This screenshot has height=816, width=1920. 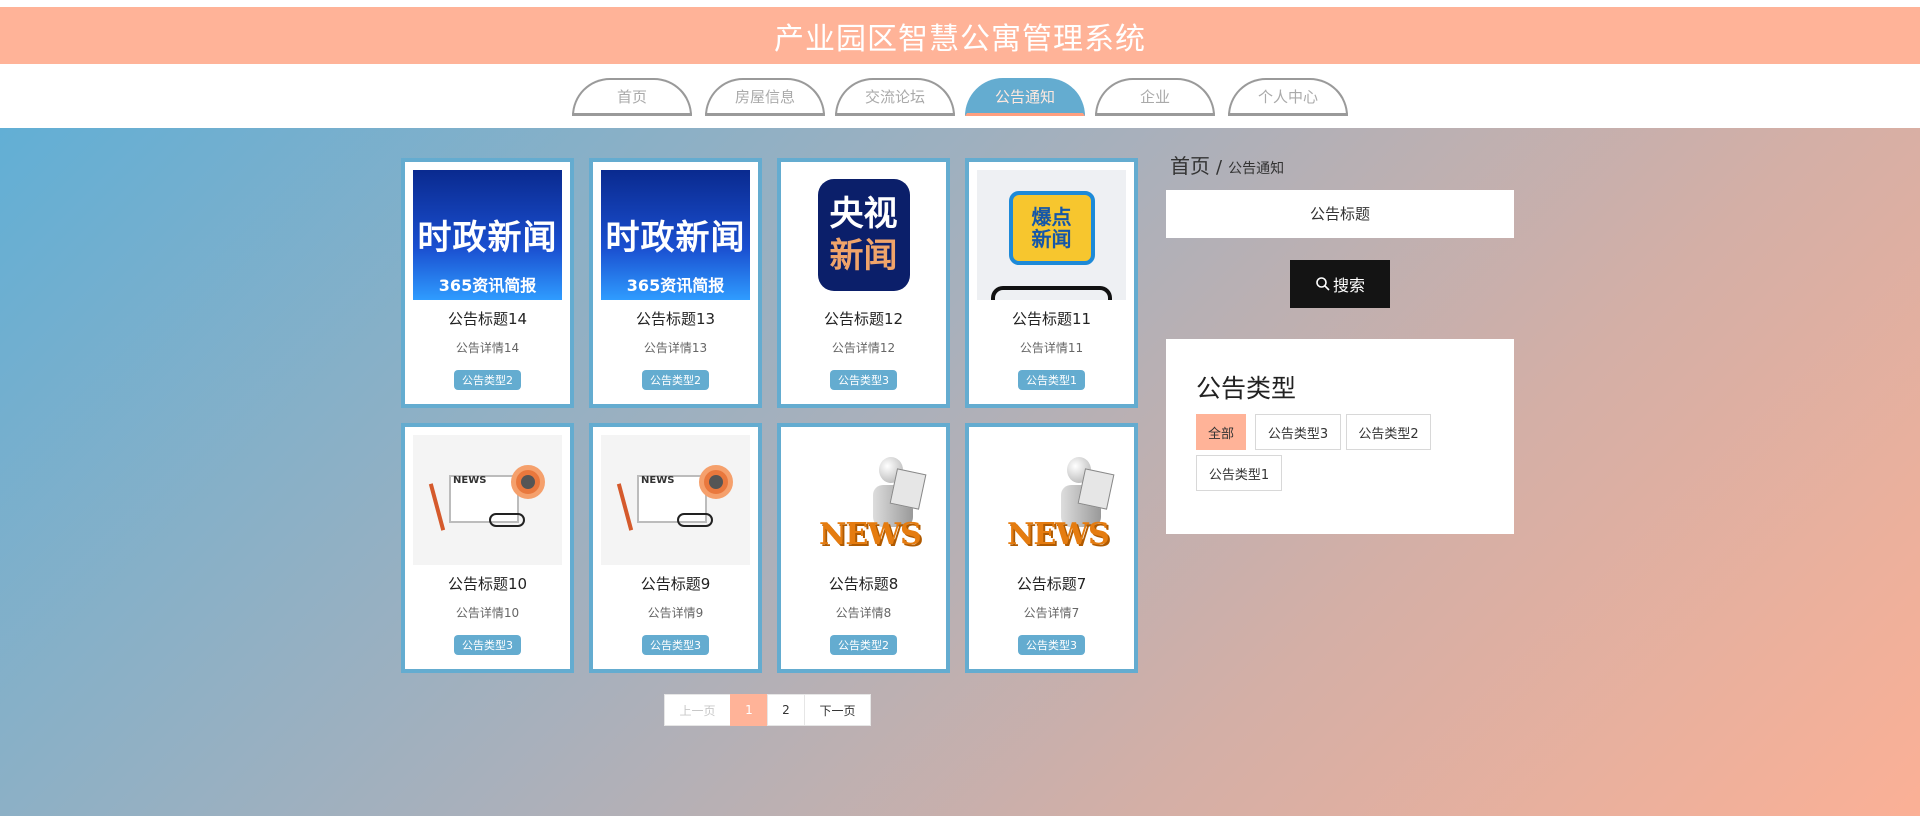 I want to click on notice-image: 爆点 新闻, so click(x=1051, y=235).